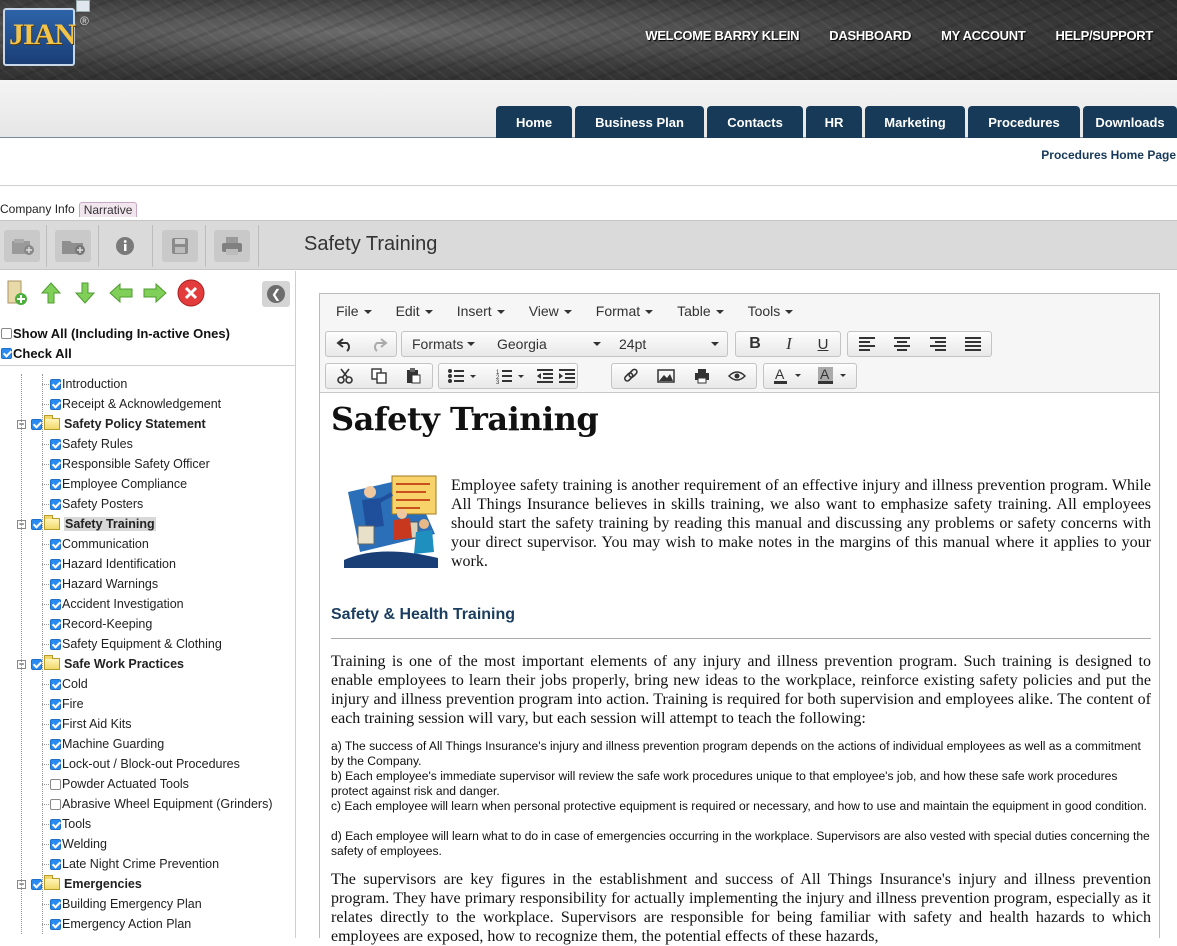  What do you see at coordinates (1108, 155) in the screenshot?
I see `procedures-home-link: Procedures Home Page` at bounding box center [1108, 155].